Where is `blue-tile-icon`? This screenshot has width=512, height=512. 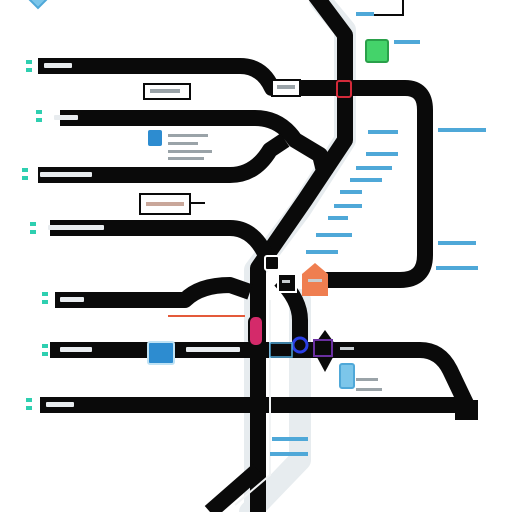
blue-tile-icon is located at coordinates (38, 5).